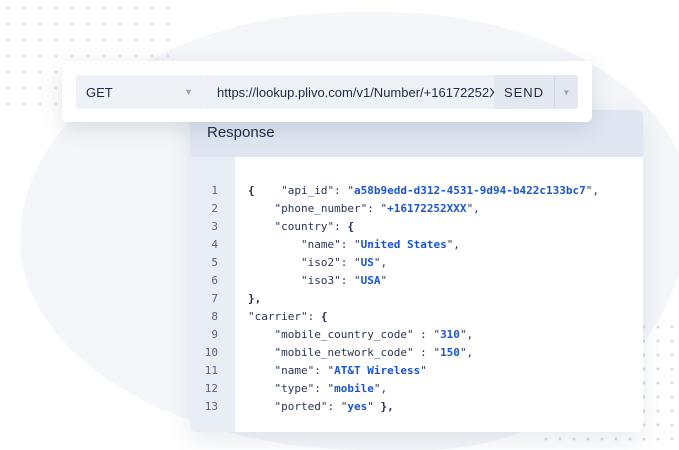 This screenshot has width=679, height=450. I want to click on json-value: AT&T Wireless, so click(377, 370).